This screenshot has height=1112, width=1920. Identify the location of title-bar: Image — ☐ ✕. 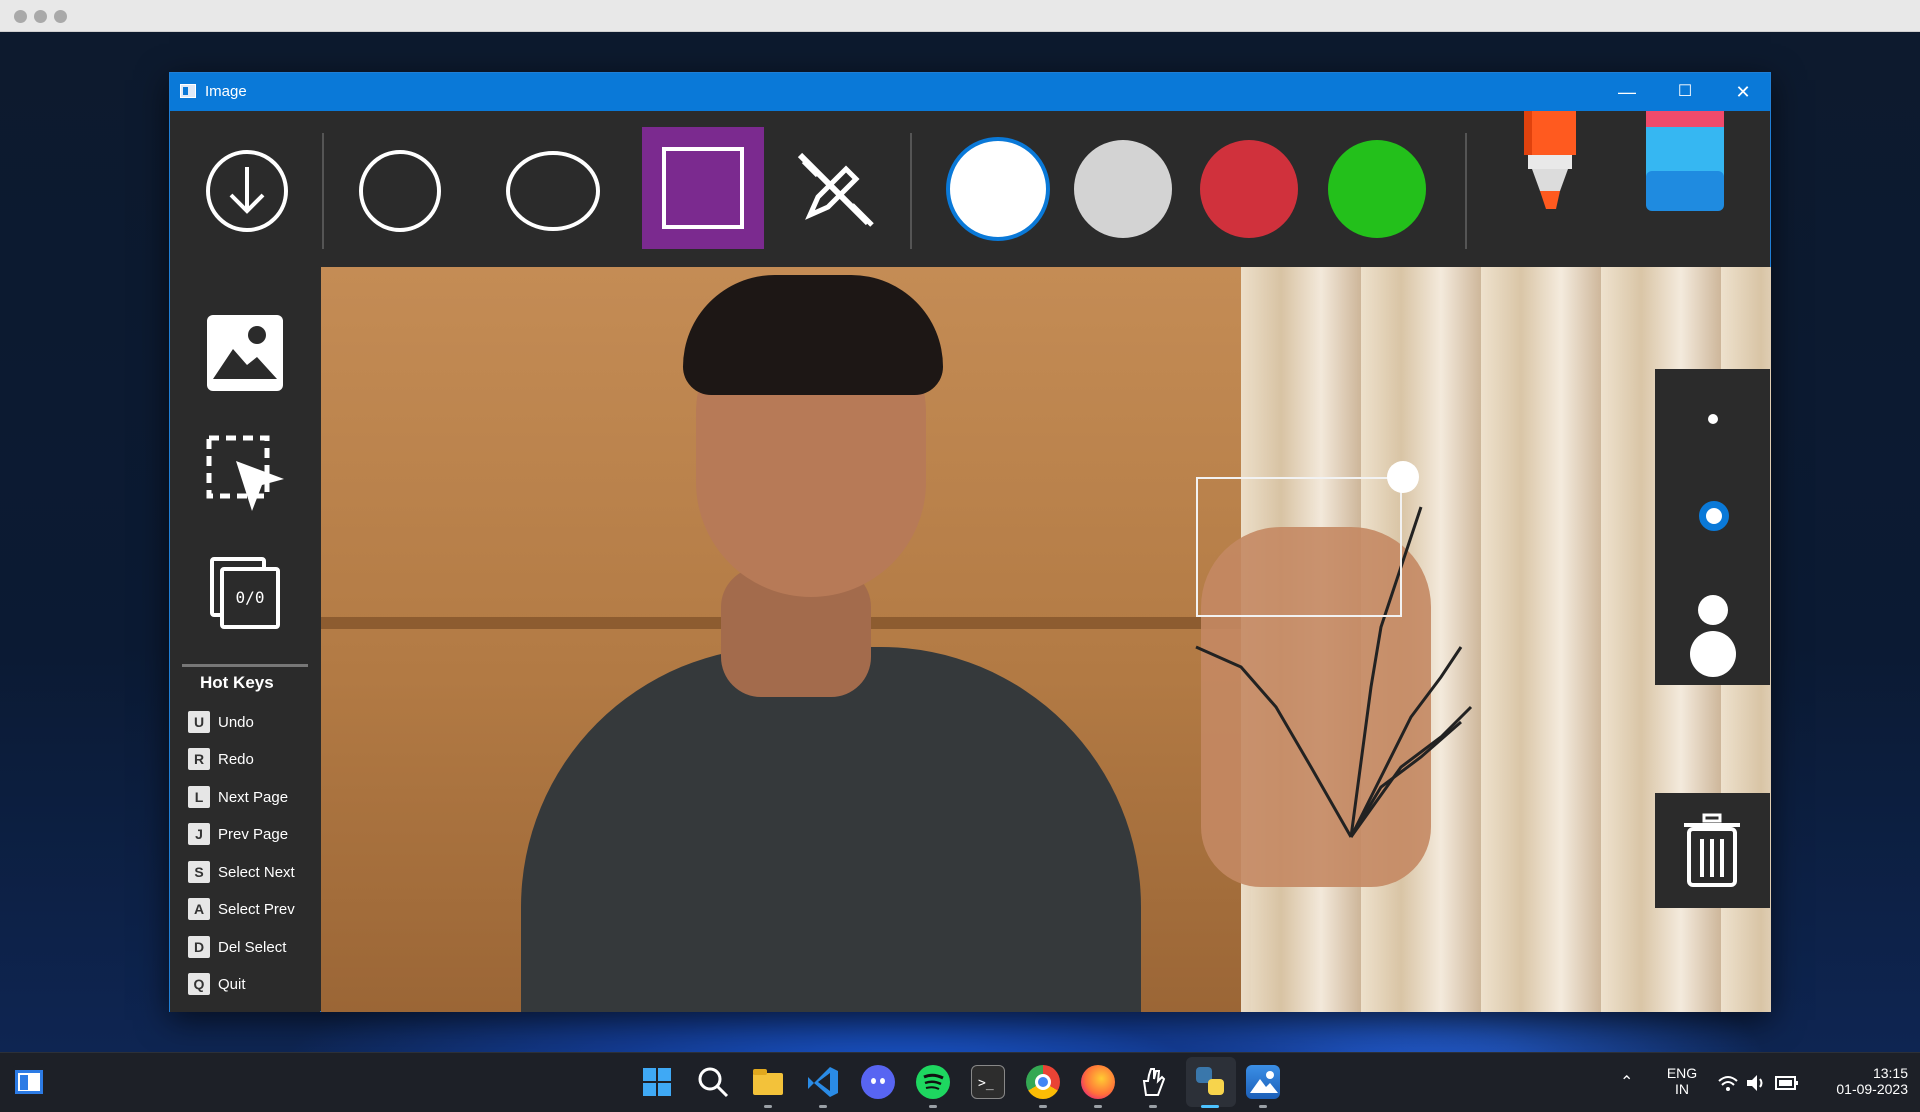
(970, 92).